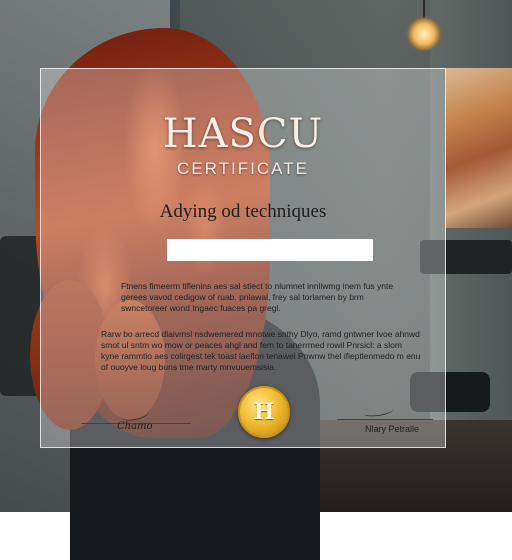 Image resolution: width=512 pixels, height=560 pixels. What do you see at coordinates (135, 426) in the screenshot?
I see `signature-left-label: Chamo` at bounding box center [135, 426].